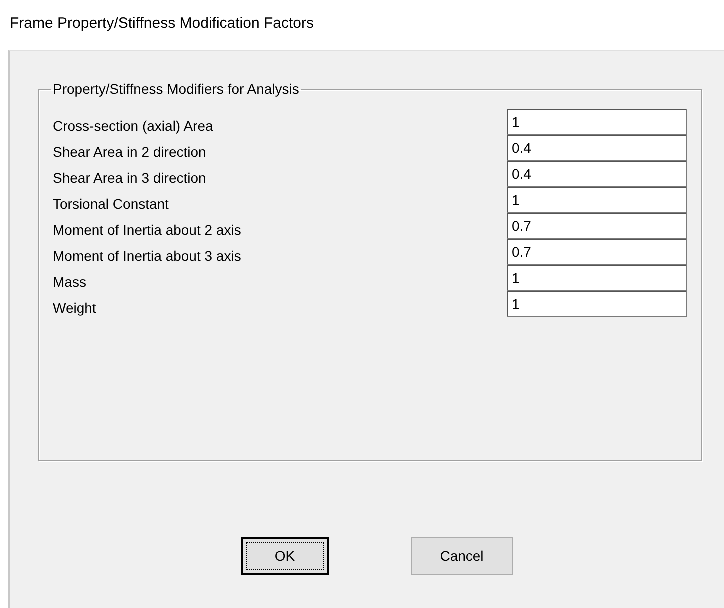  Describe the element at coordinates (162, 23) in the screenshot. I see `window-title: Frame Property/Stiffness Modification Factors` at that location.